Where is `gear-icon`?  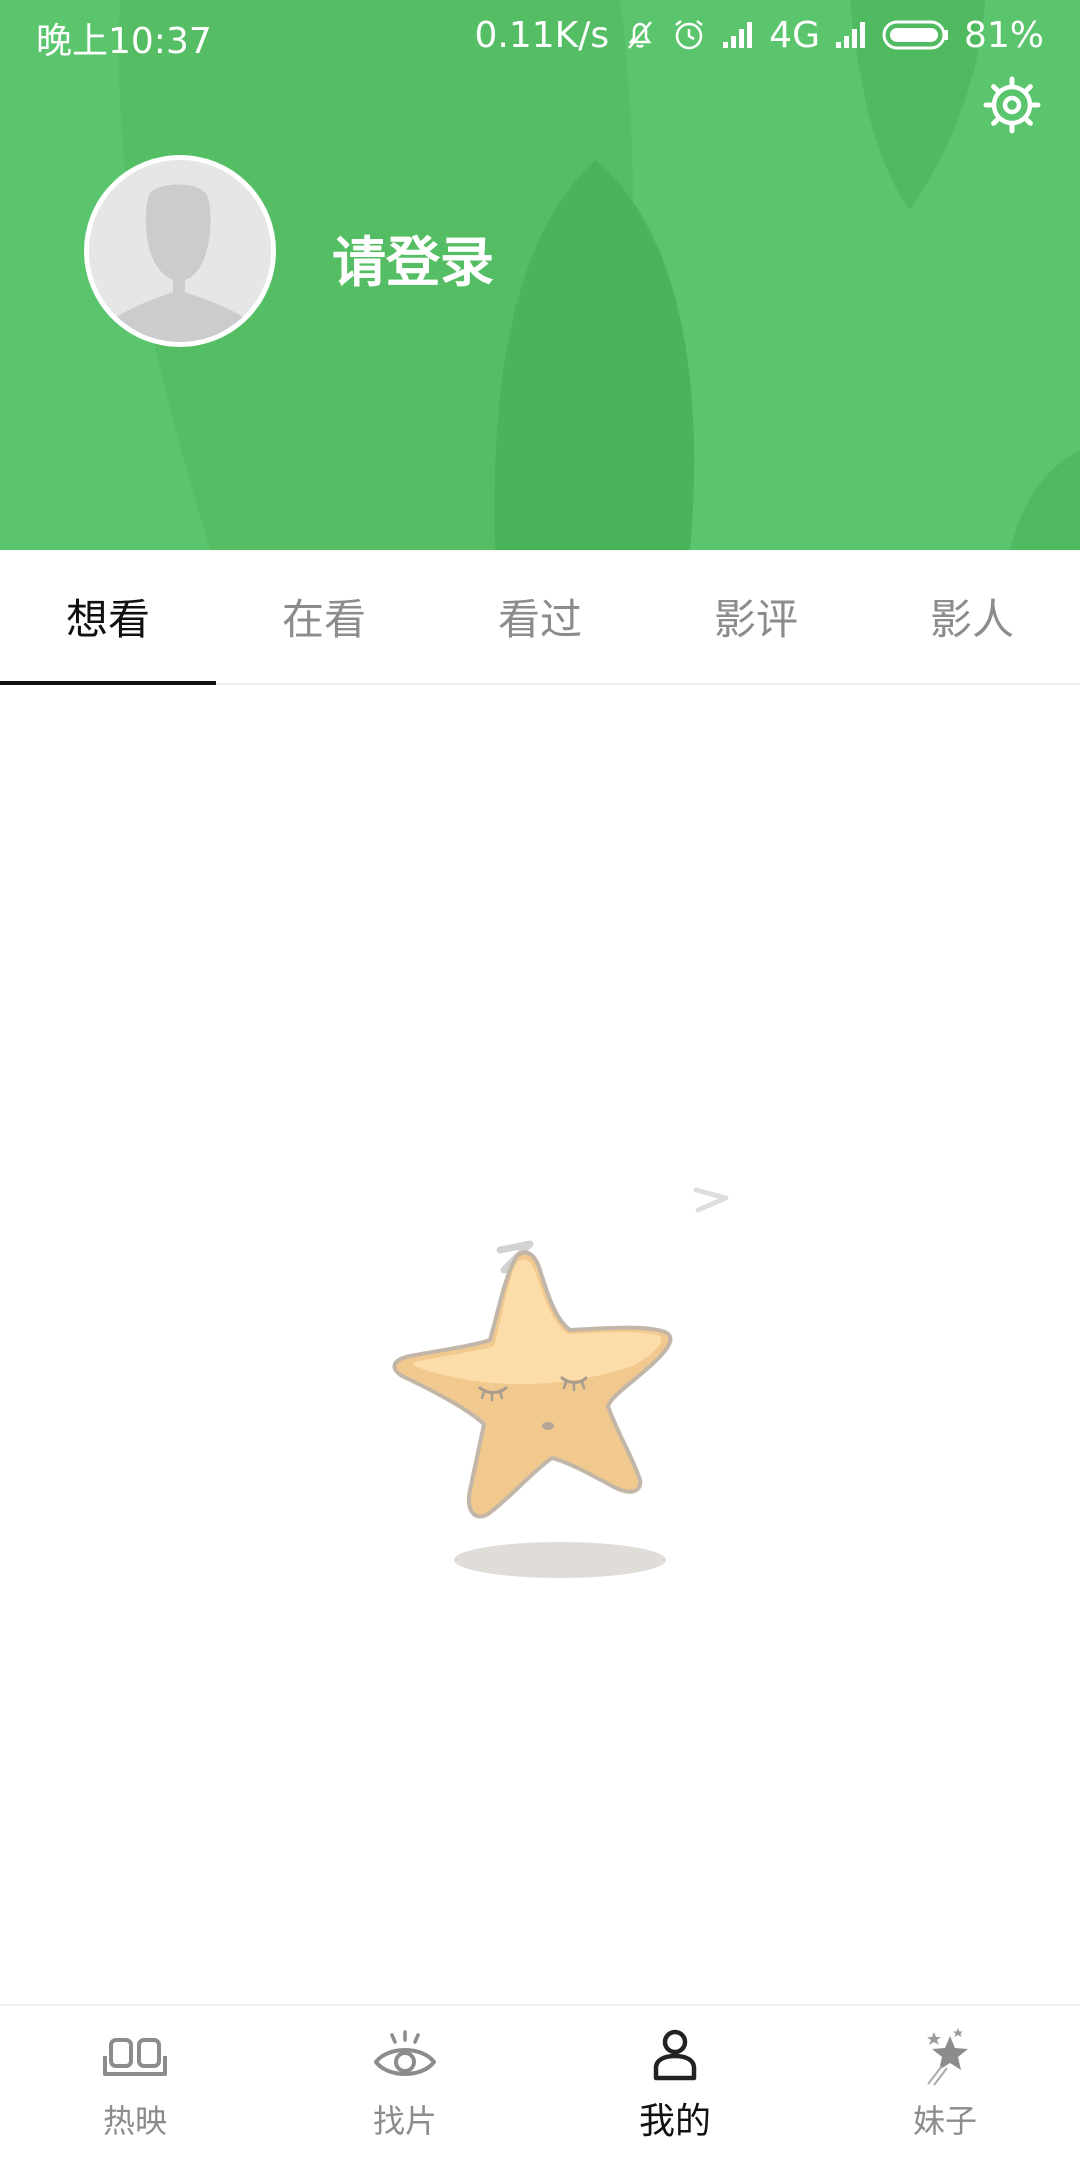 gear-icon is located at coordinates (1012, 105).